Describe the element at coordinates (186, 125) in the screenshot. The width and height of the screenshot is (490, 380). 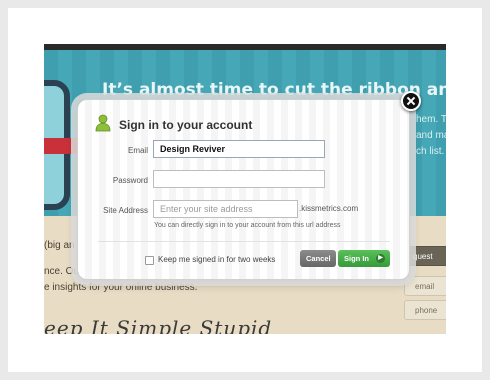
I see `modal-title: Sign in to your account` at that location.